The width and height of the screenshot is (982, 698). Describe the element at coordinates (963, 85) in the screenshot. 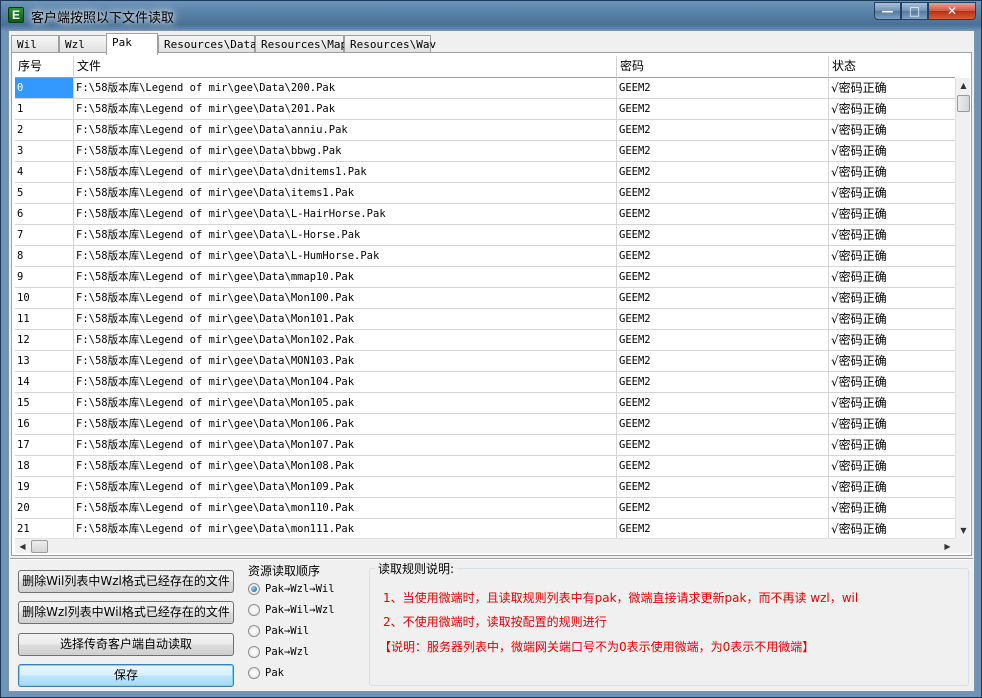

I see `scroll-up-icon: ▲` at that location.